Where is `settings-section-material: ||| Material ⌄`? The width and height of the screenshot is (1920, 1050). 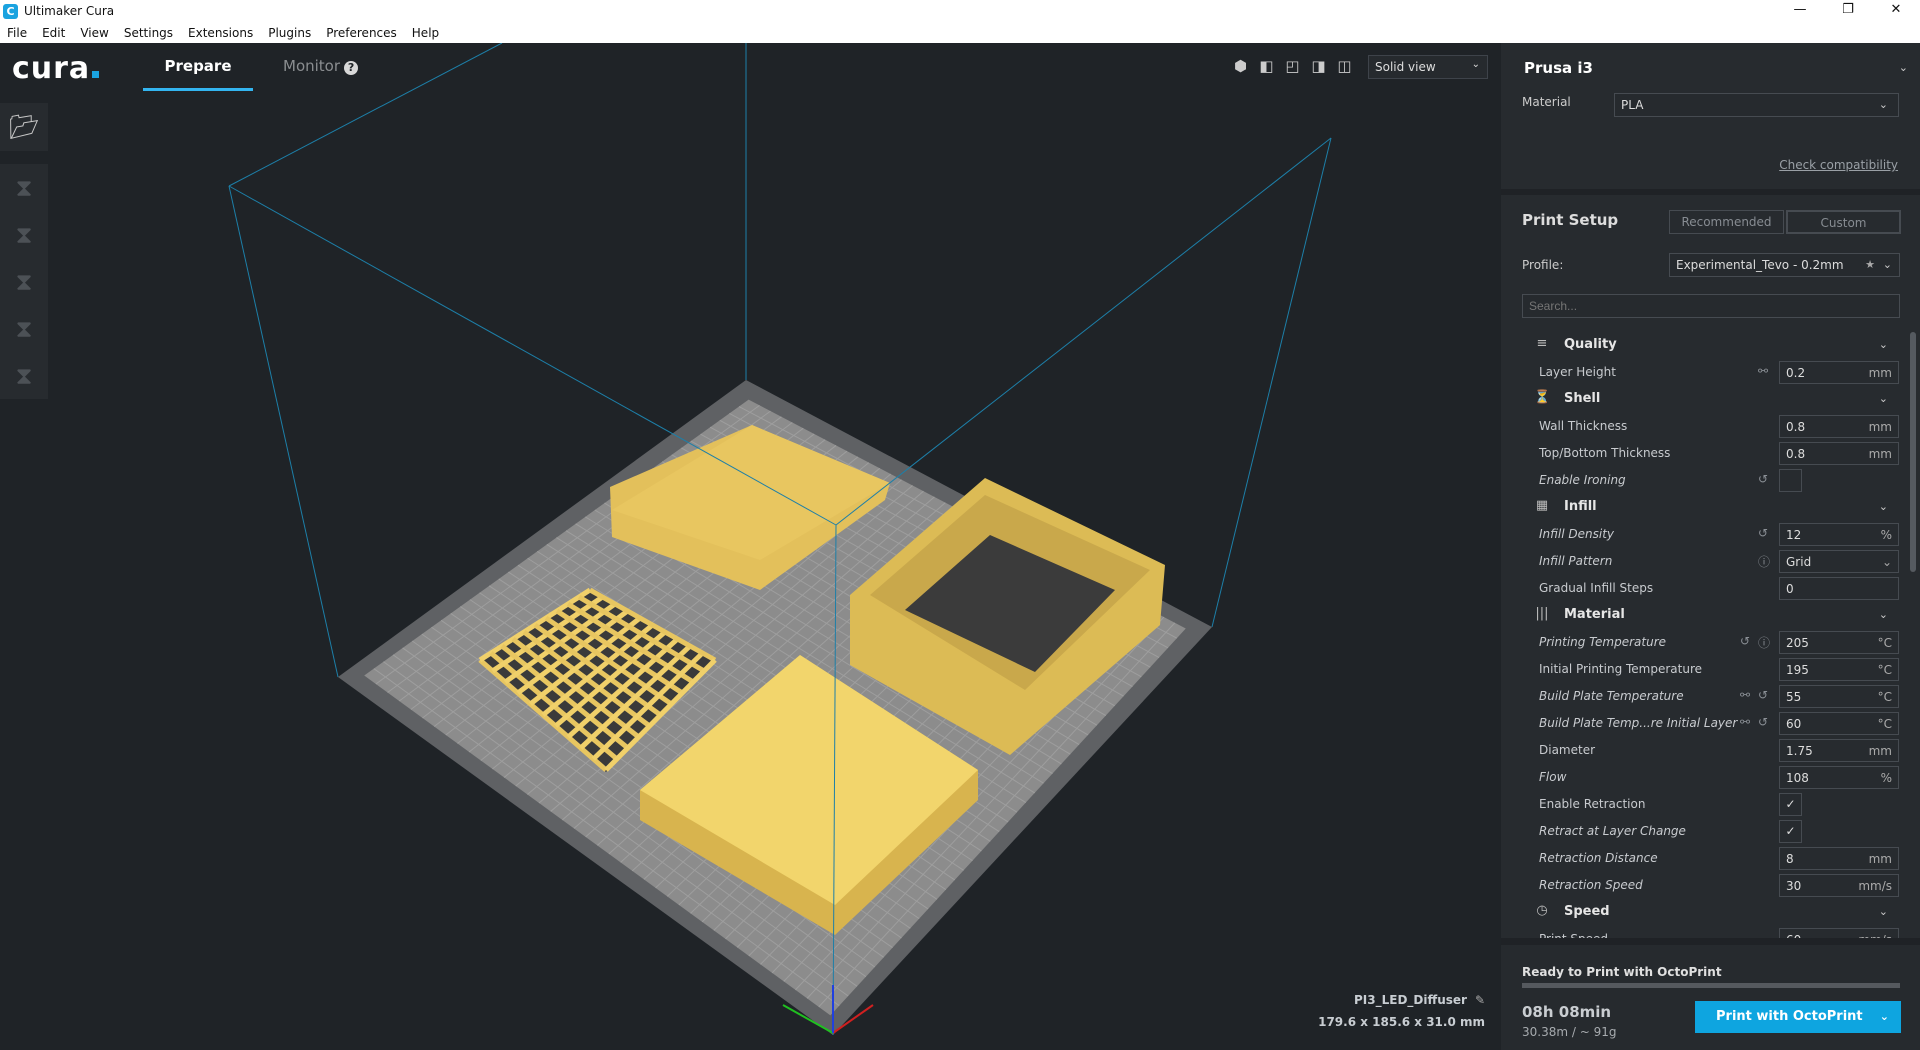
settings-section-material: ||| Material ⌄ is located at coordinates (1710, 615).